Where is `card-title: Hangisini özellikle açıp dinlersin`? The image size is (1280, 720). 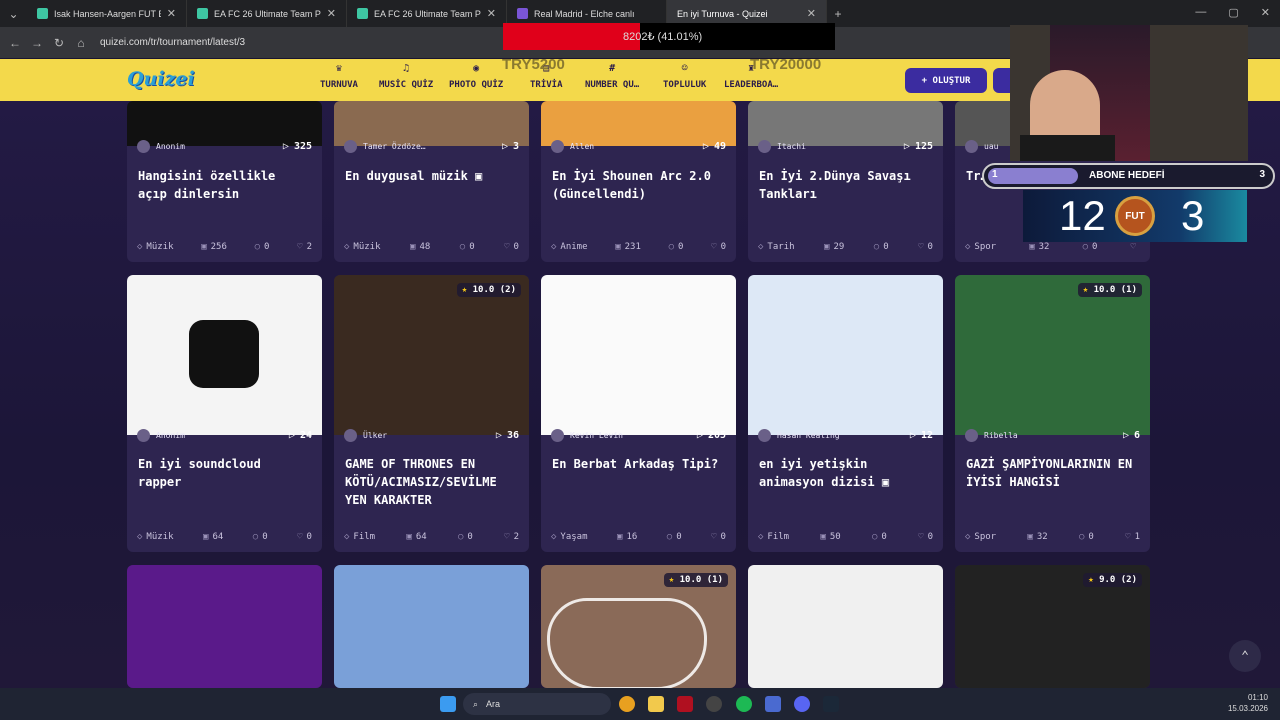 card-title: Hangisini özellikle açıp dinlersin is located at coordinates (224, 190).